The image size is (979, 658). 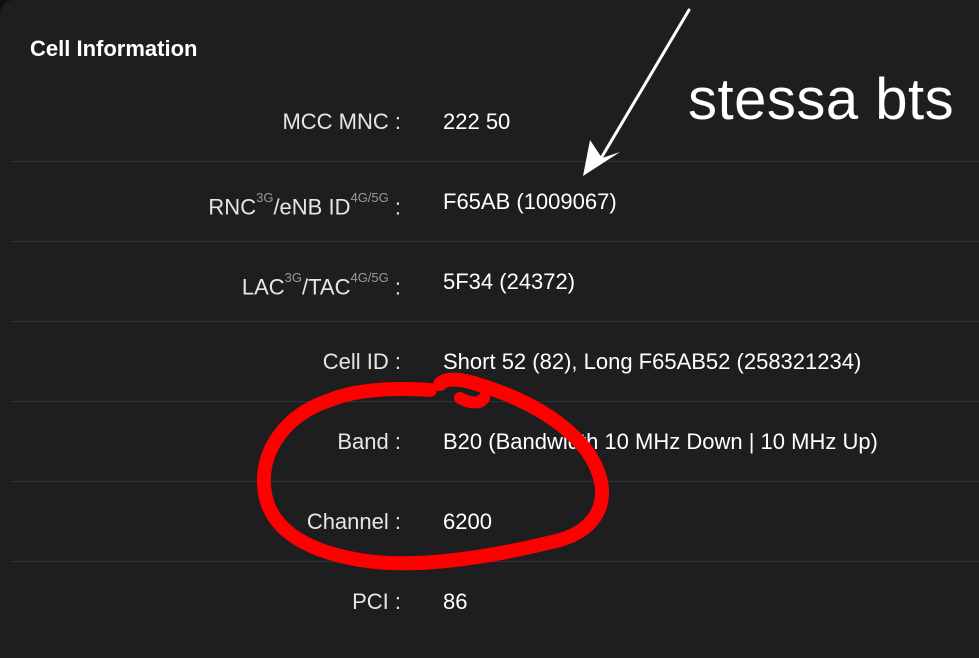 I want to click on row-label: RNC3G/eNB ID4G/5G :, so click(x=304, y=205).